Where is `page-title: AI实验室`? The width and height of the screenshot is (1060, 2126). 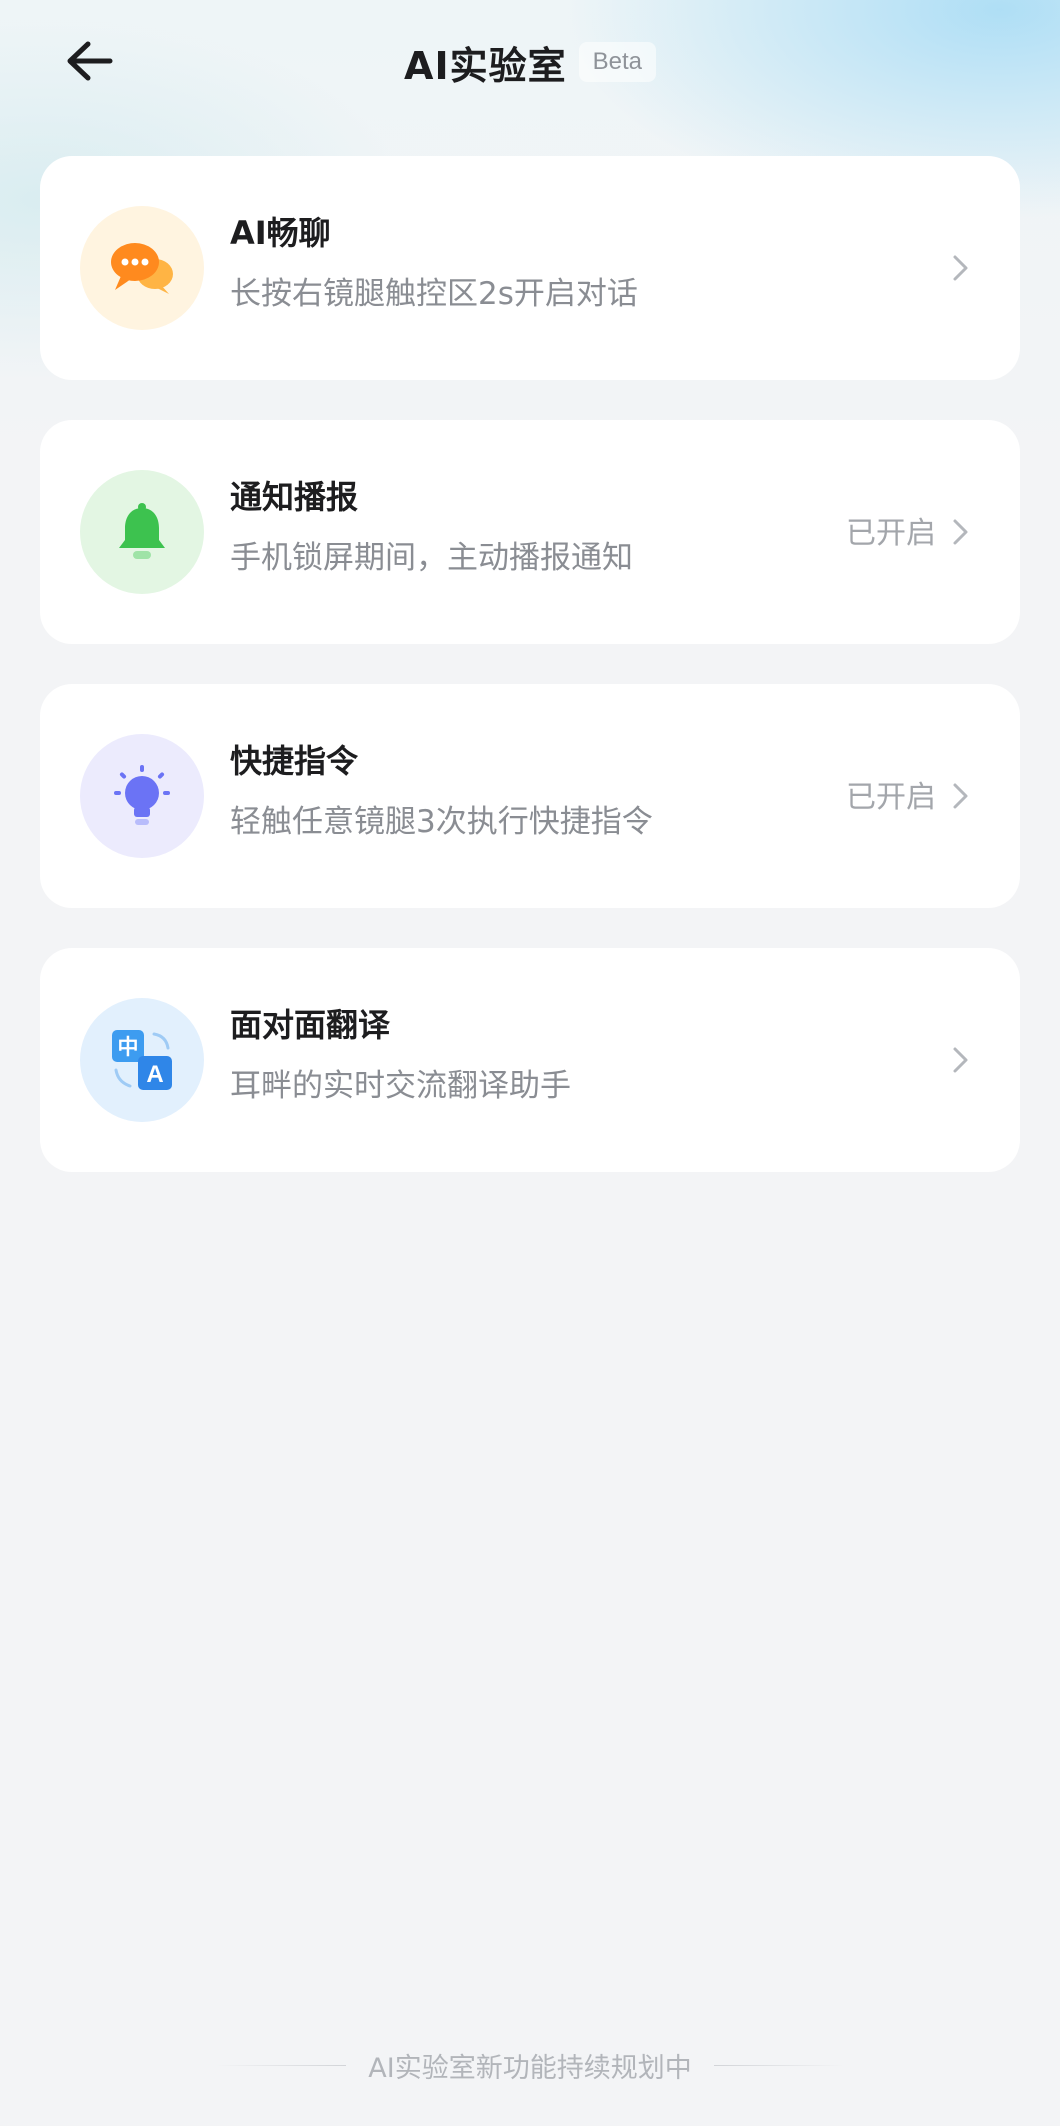 page-title: AI实验室 is located at coordinates (485, 65).